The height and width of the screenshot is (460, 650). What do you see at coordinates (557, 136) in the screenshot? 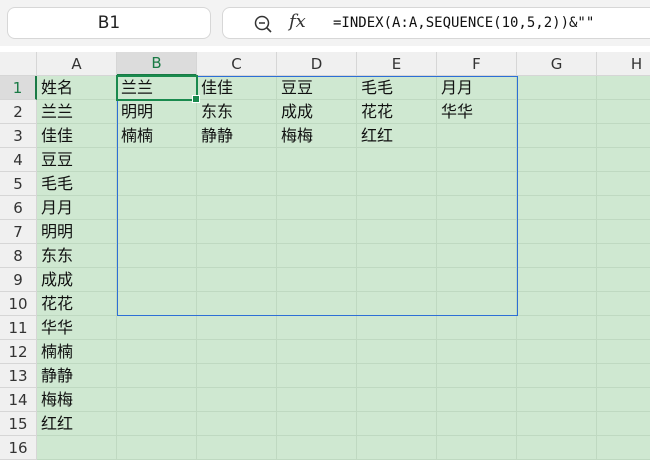
I see `cell-g3` at bounding box center [557, 136].